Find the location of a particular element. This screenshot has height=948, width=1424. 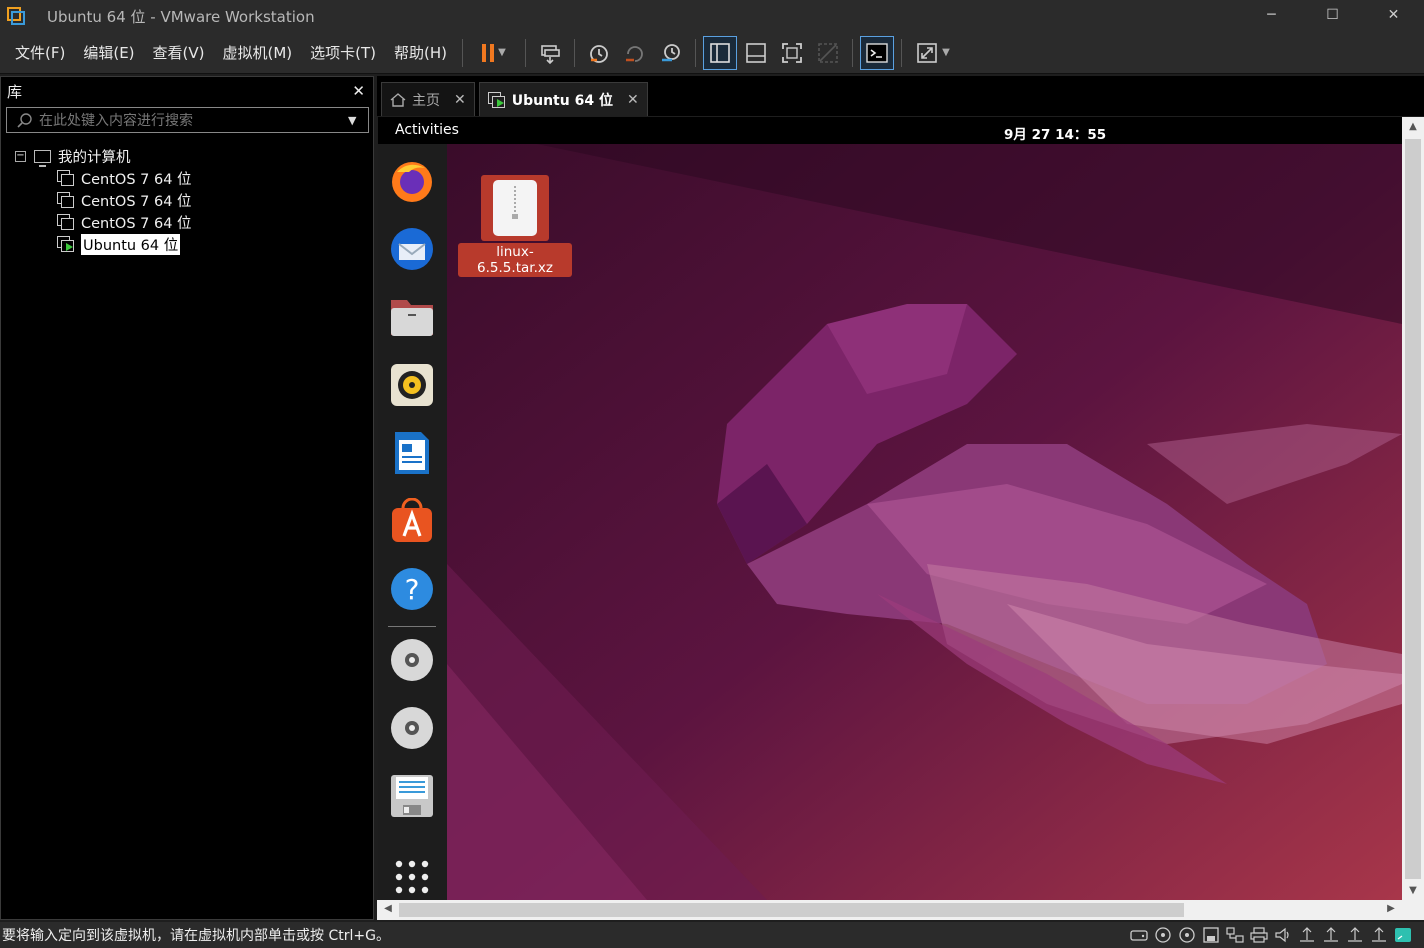

console-view-button is located at coordinates (877, 52).